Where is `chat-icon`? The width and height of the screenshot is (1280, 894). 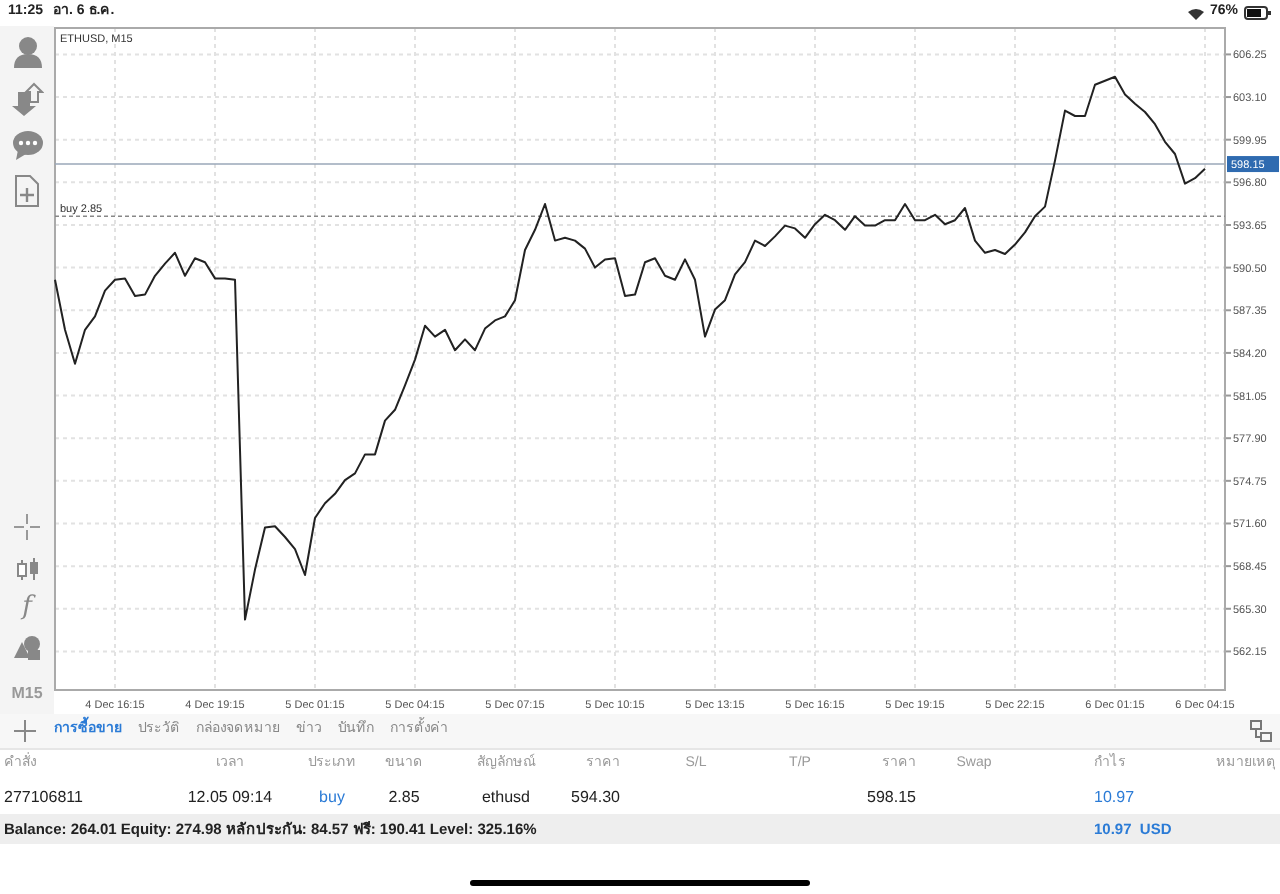
chat-icon is located at coordinates (27, 145).